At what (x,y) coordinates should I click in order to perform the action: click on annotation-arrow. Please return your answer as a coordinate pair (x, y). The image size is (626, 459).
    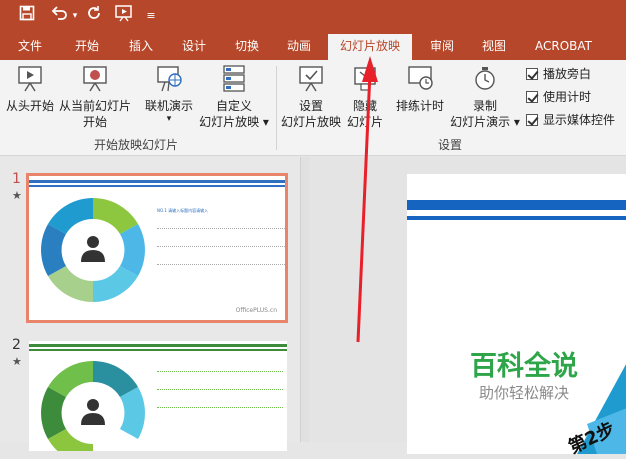
    Looking at the image, I should click on (367, 199).